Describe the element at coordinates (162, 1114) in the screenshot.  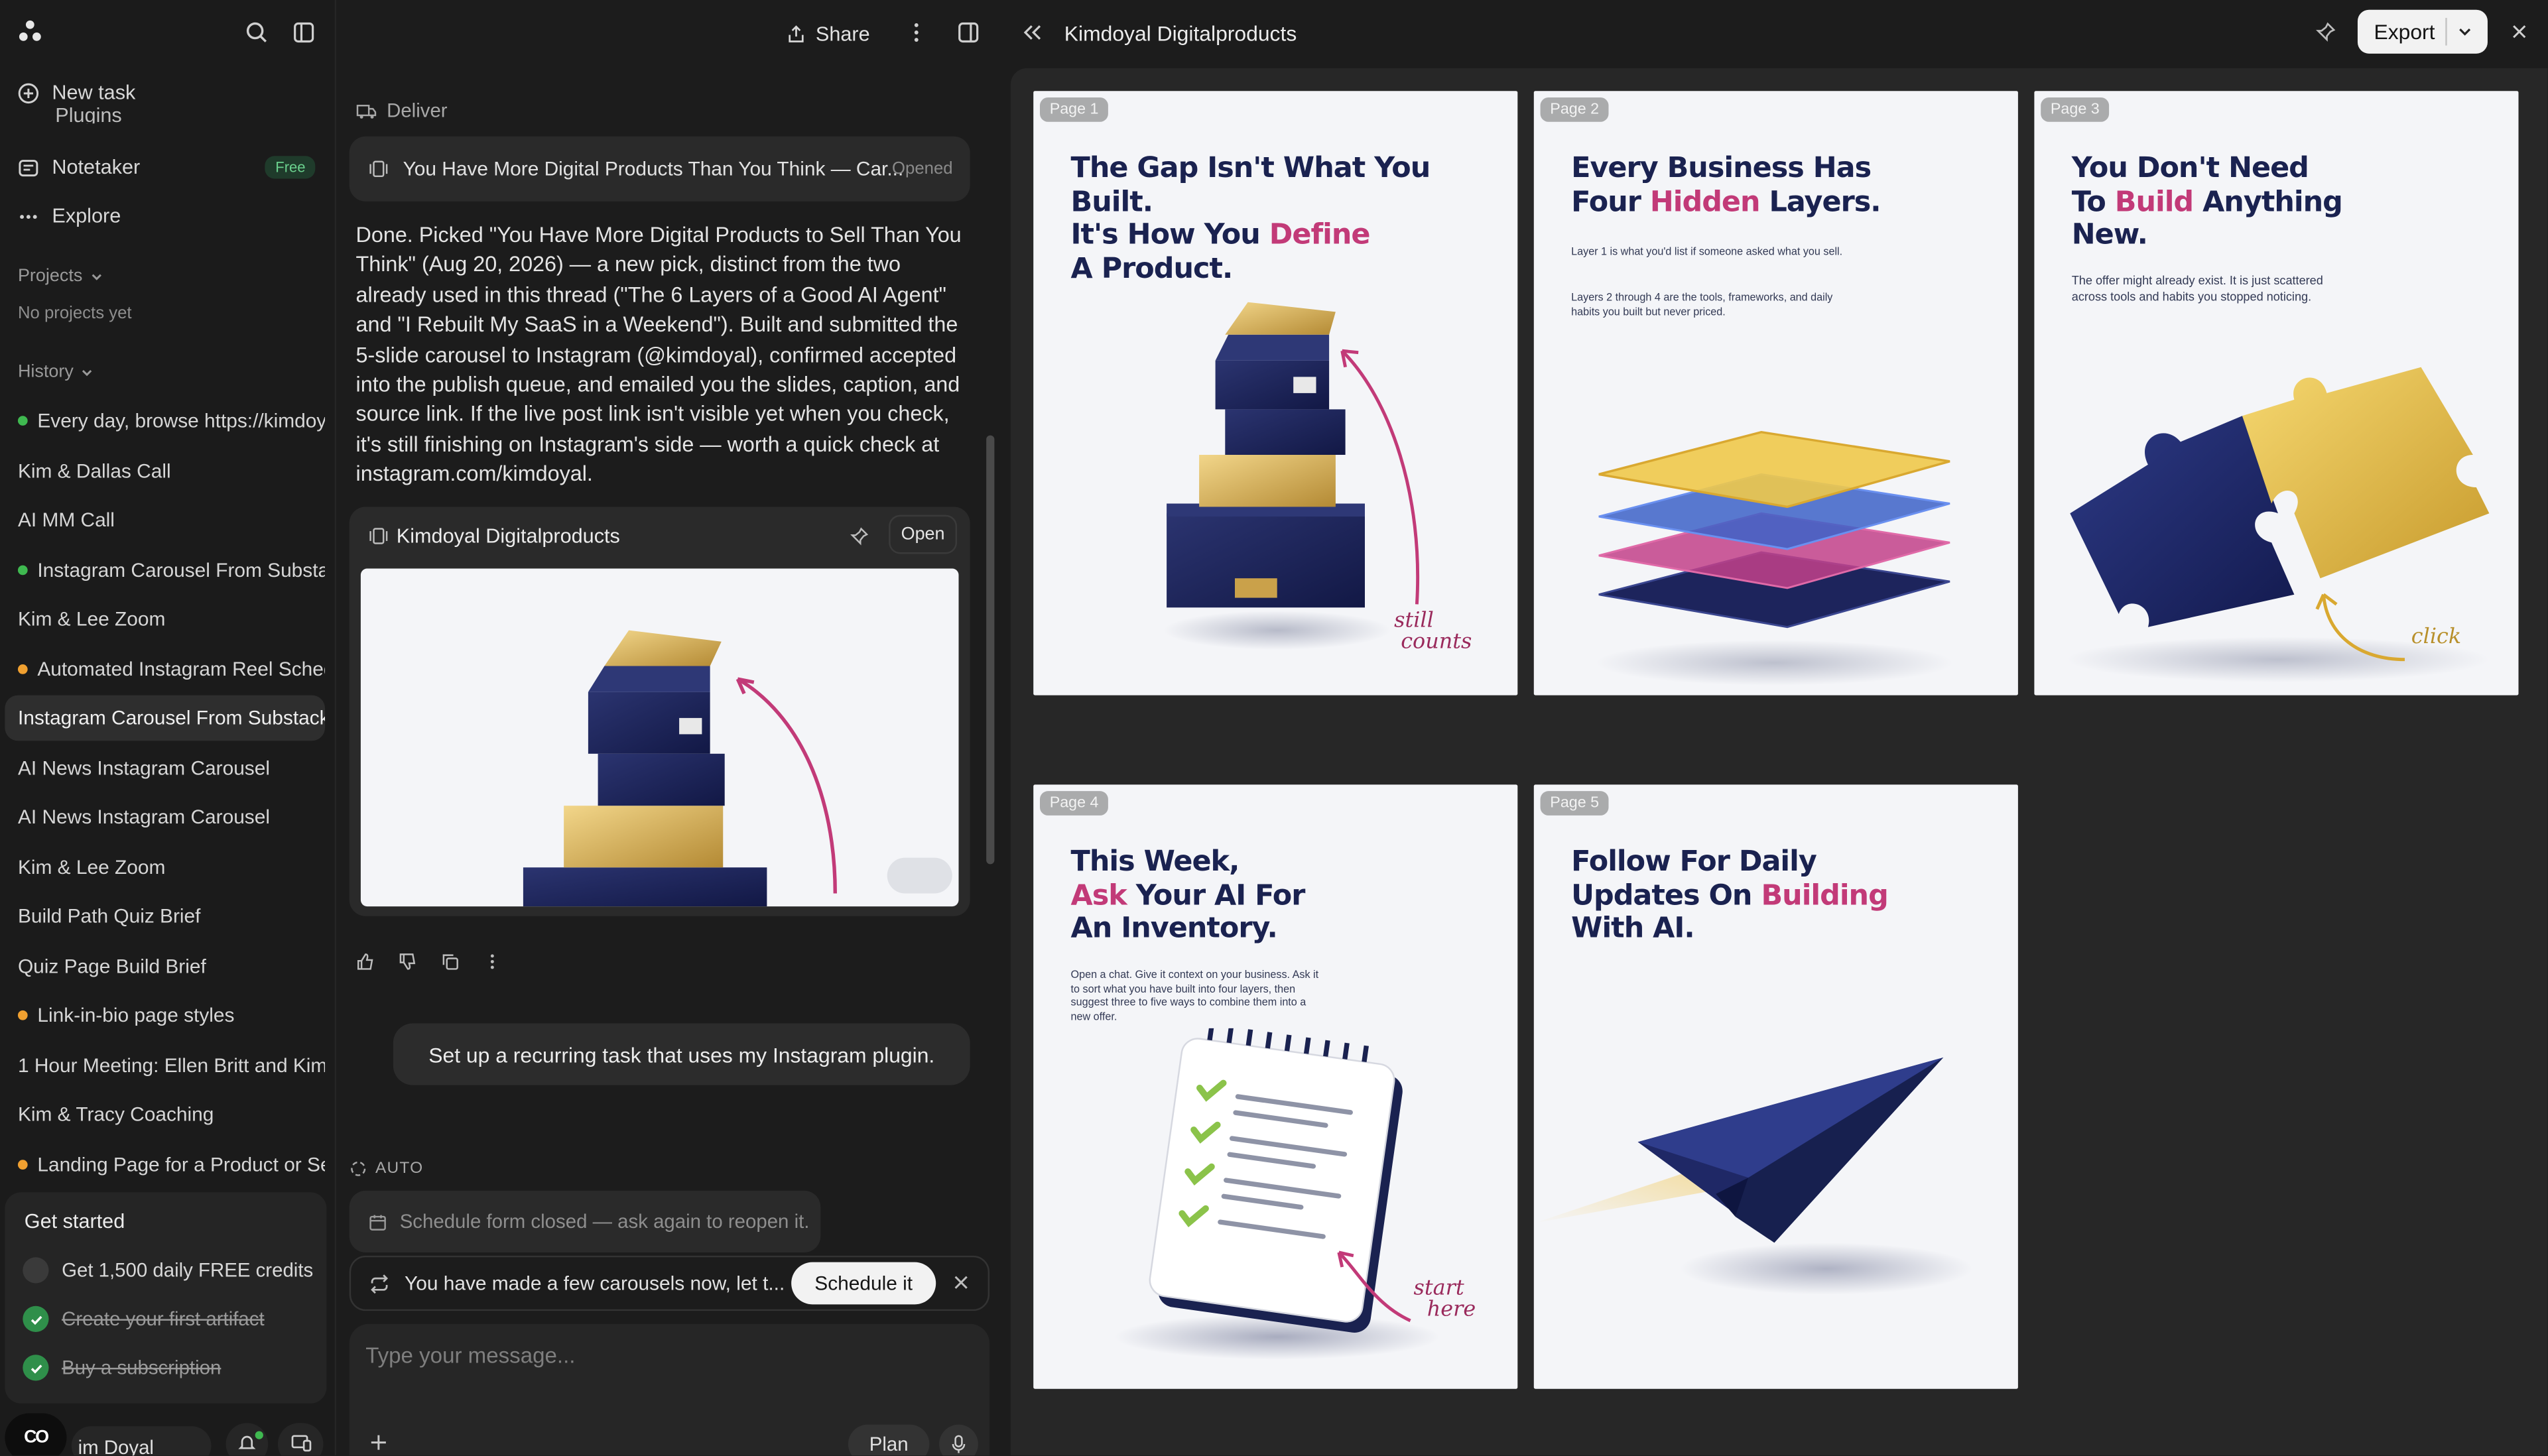
I see `history-item: Kim & Tracy Coaching` at that location.